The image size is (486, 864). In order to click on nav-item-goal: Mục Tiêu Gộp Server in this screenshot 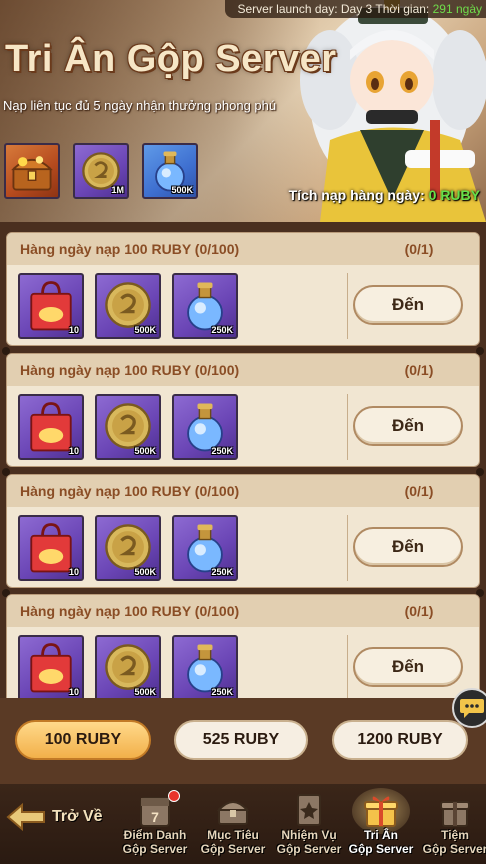, I will do `click(233, 825)`.